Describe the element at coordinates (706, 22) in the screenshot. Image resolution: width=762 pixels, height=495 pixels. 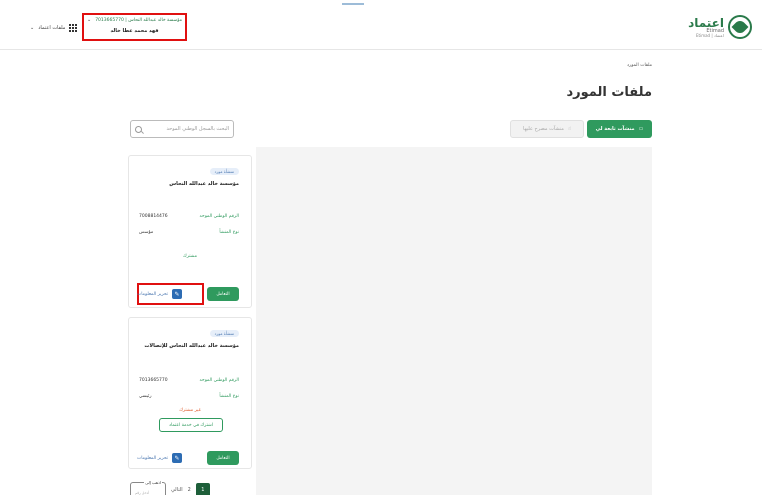
I see `logo-text-ar: اعتماد` at that location.